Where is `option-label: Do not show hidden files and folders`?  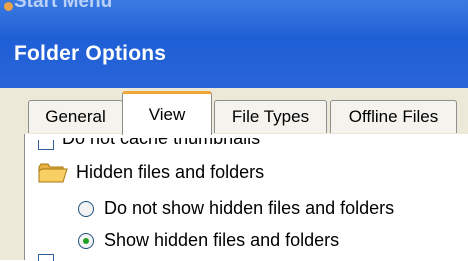
option-label: Do not show hidden files and folders is located at coordinates (249, 208).